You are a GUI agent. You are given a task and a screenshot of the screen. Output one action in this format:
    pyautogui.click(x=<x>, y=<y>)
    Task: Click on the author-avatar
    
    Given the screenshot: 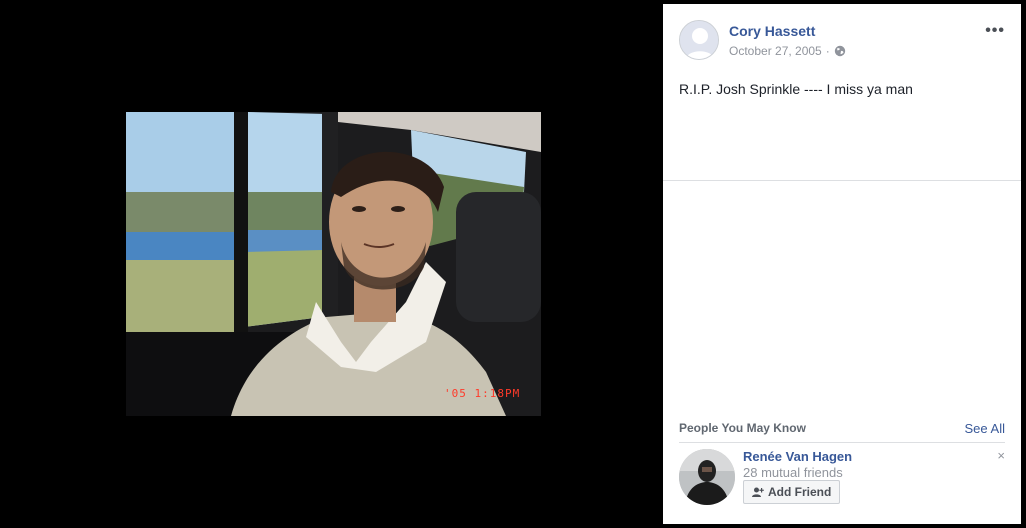 What is the action you would take?
    pyautogui.click(x=699, y=40)
    